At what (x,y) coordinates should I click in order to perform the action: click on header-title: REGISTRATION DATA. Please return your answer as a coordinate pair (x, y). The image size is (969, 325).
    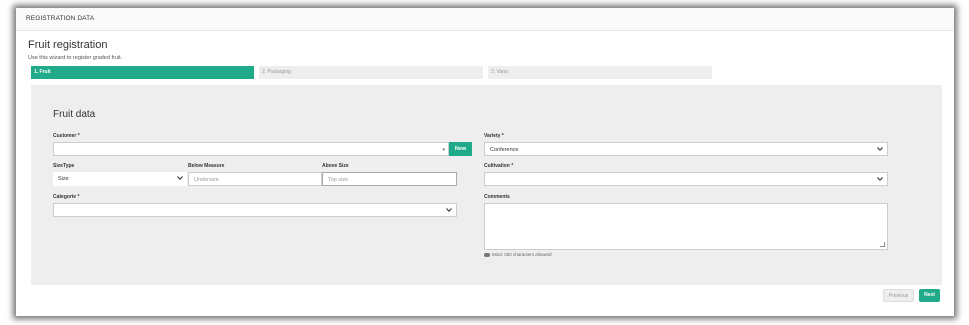
    Looking at the image, I should click on (60, 18).